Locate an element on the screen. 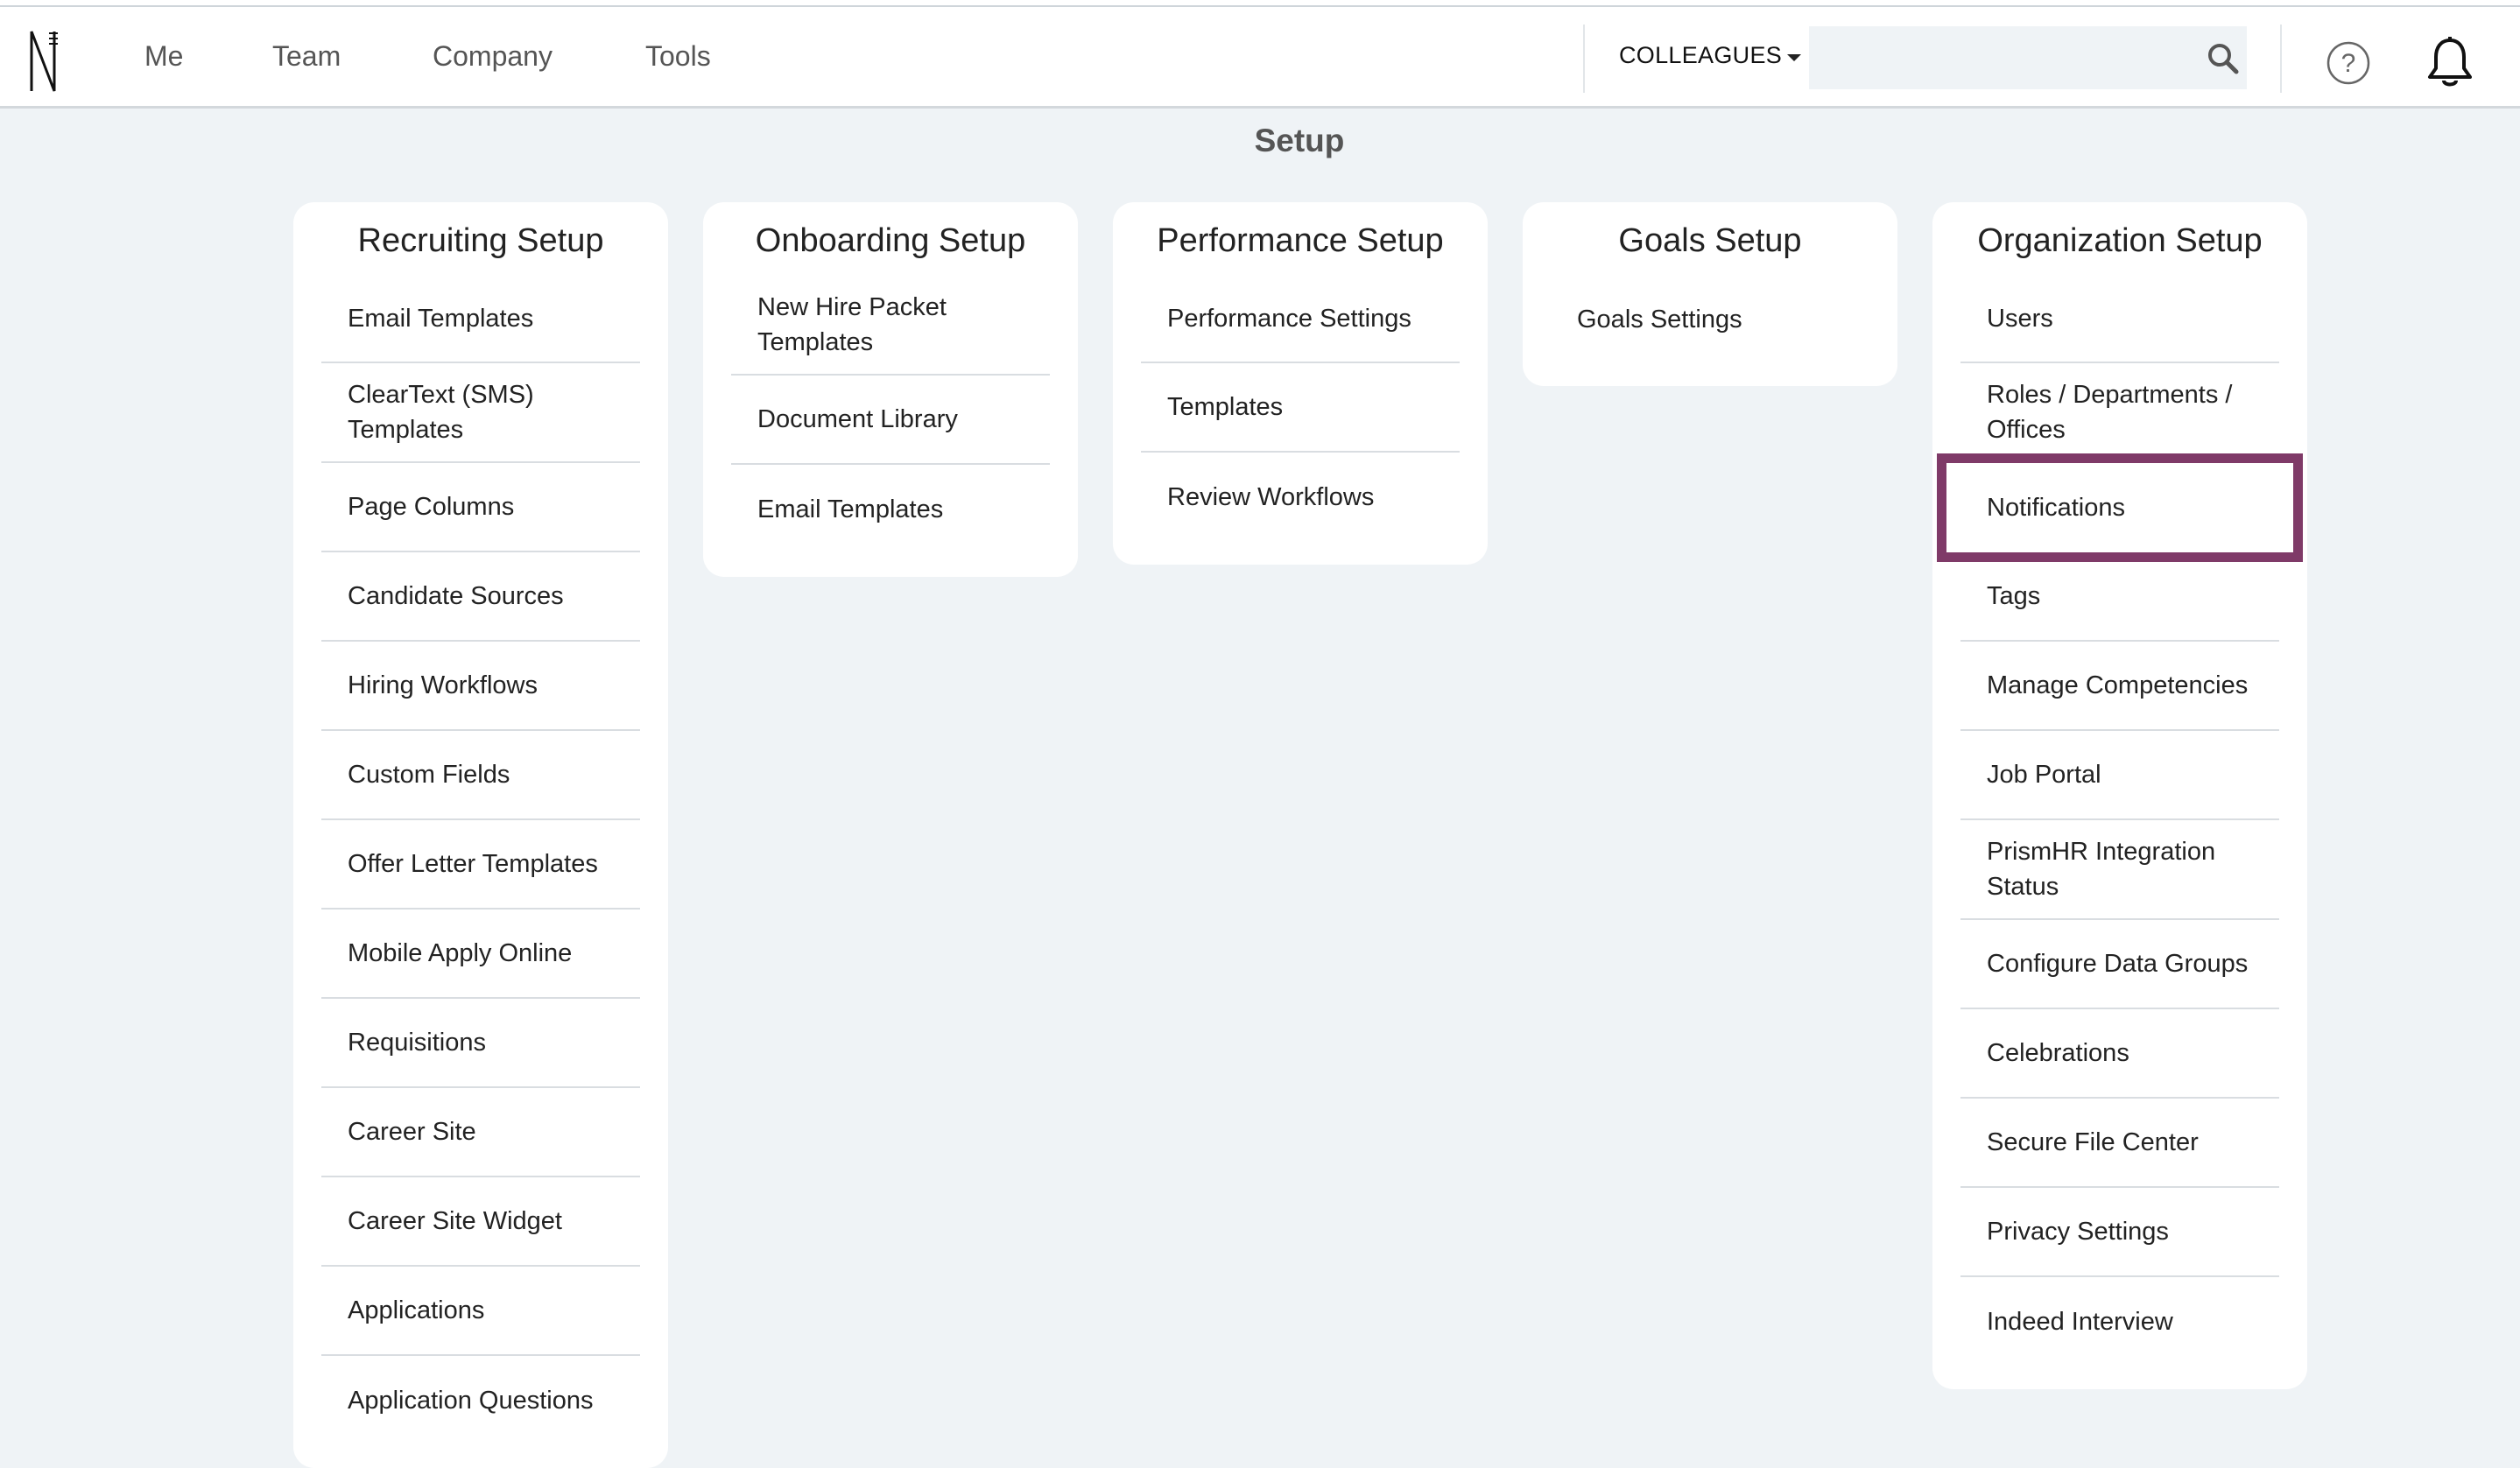 The width and height of the screenshot is (2520, 1468). menu-item-career-site-widget: Career Site Widget is located at coordinates (480, 1222).